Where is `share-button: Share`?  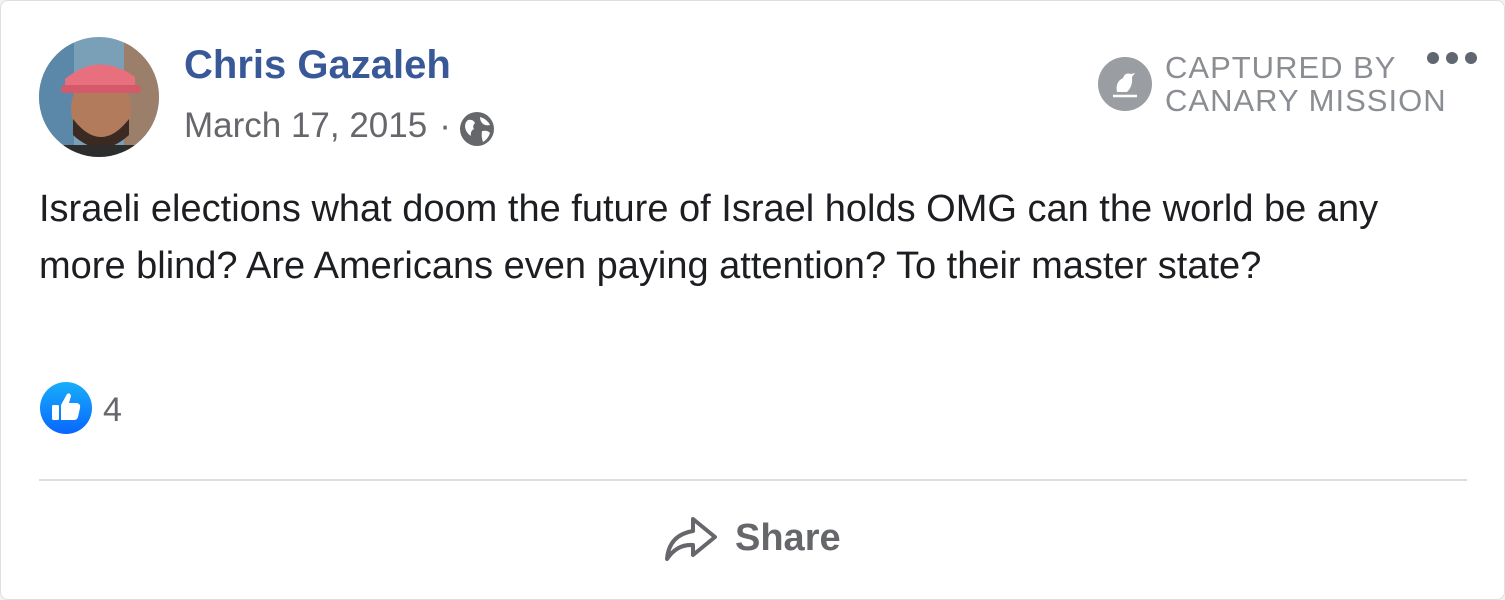
share-button: Share is located at coordinates (751, 538).